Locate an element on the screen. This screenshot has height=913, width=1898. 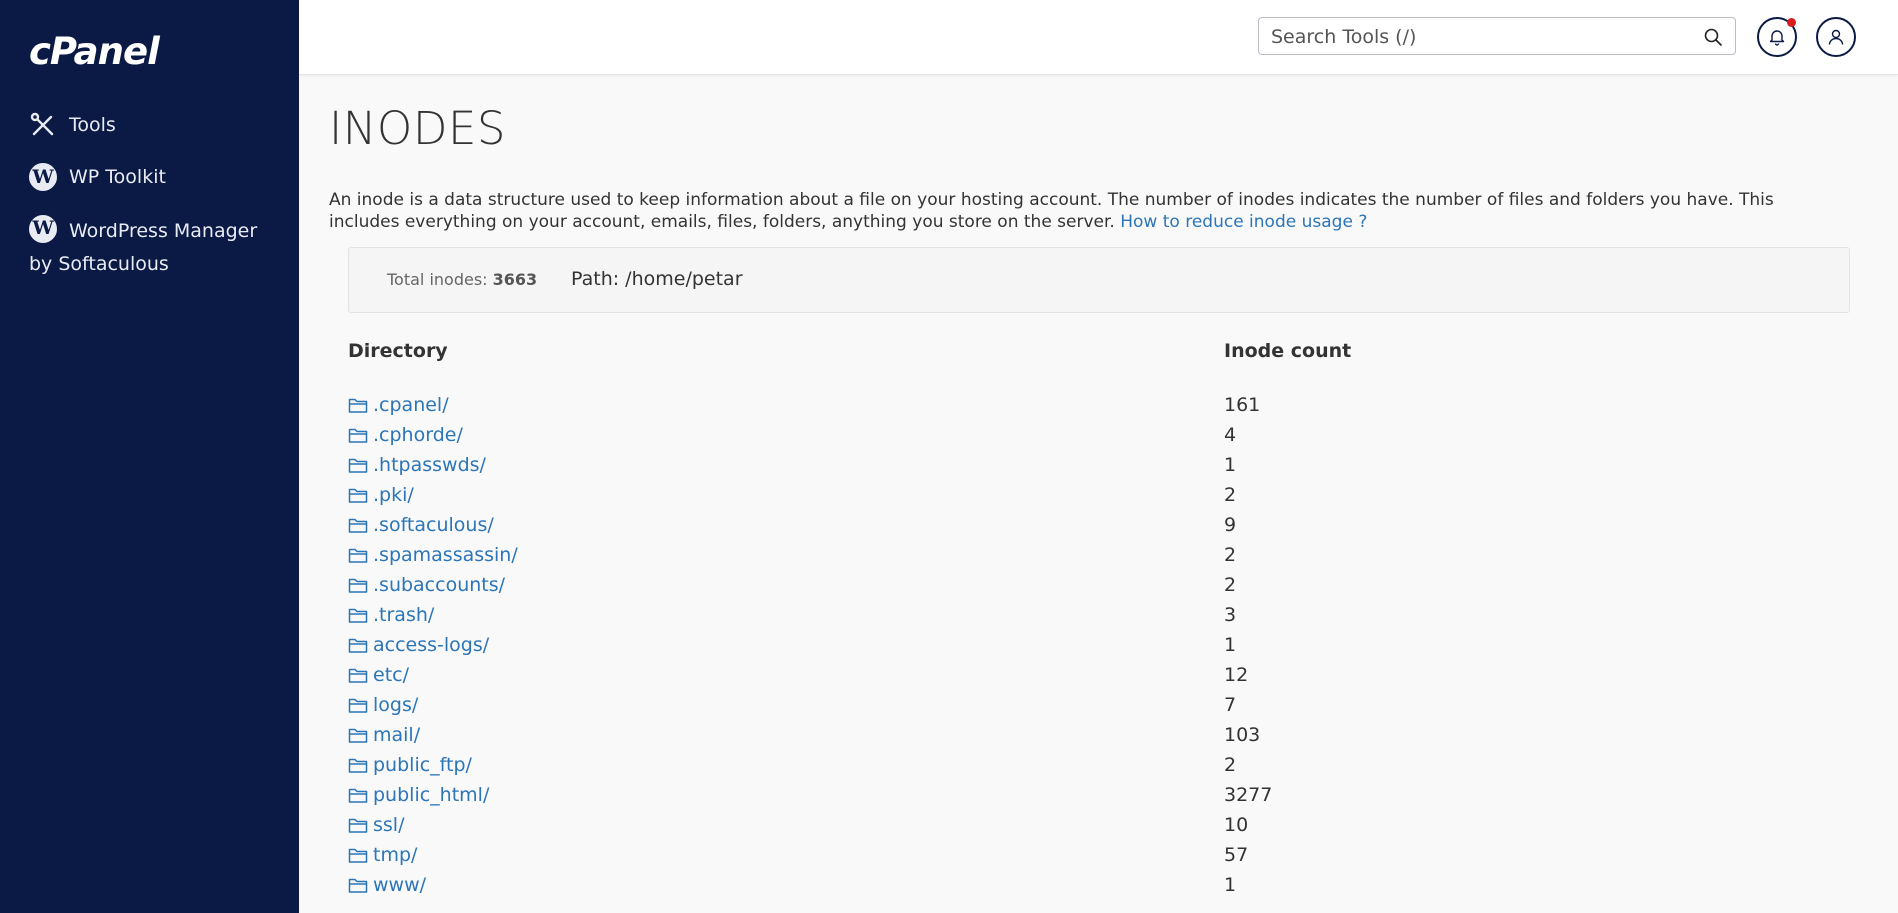
bell-icon is located at coordinates (1777, 38).